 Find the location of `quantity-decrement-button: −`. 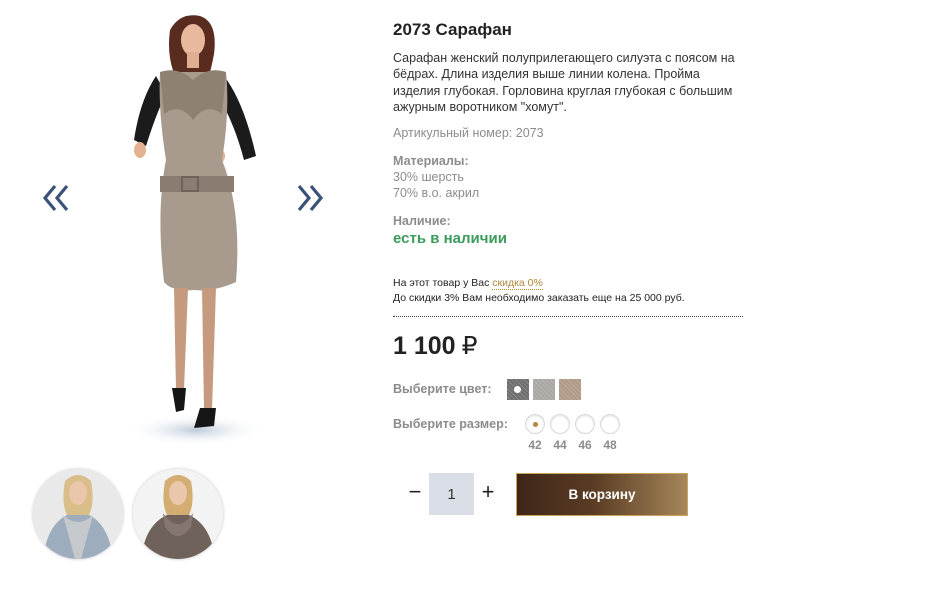

quantity-decrement-button: − is located at coordinates (415, 492).